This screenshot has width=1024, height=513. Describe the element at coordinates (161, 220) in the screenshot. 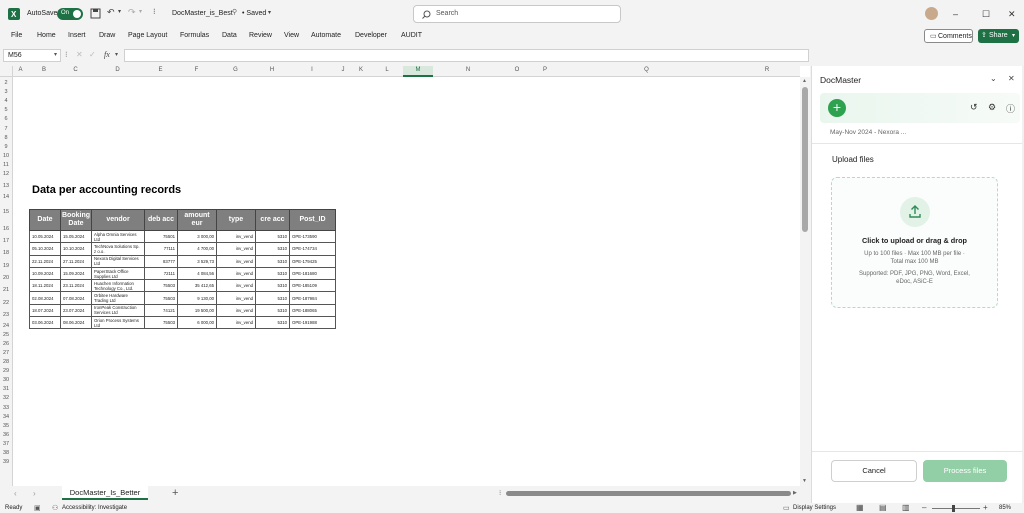

I see `table-header: deb acc` at that location.